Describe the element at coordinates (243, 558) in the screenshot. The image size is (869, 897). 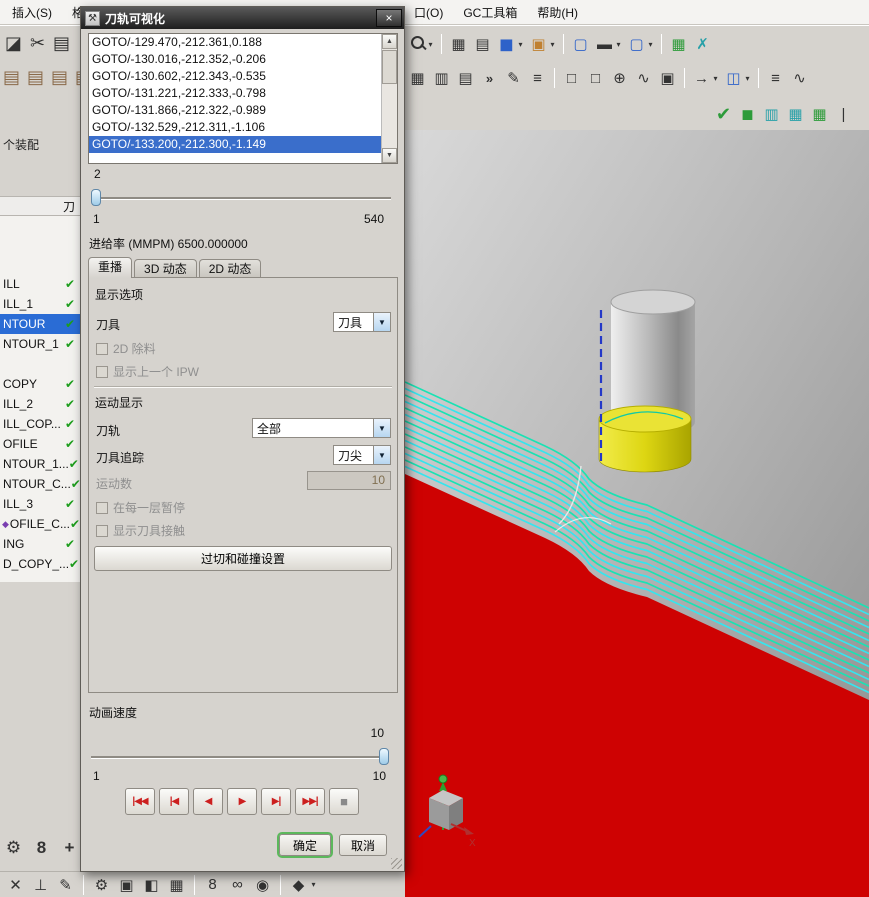
I see `gouge-collision-settings-button: 过切和碰撞设置` at that location.